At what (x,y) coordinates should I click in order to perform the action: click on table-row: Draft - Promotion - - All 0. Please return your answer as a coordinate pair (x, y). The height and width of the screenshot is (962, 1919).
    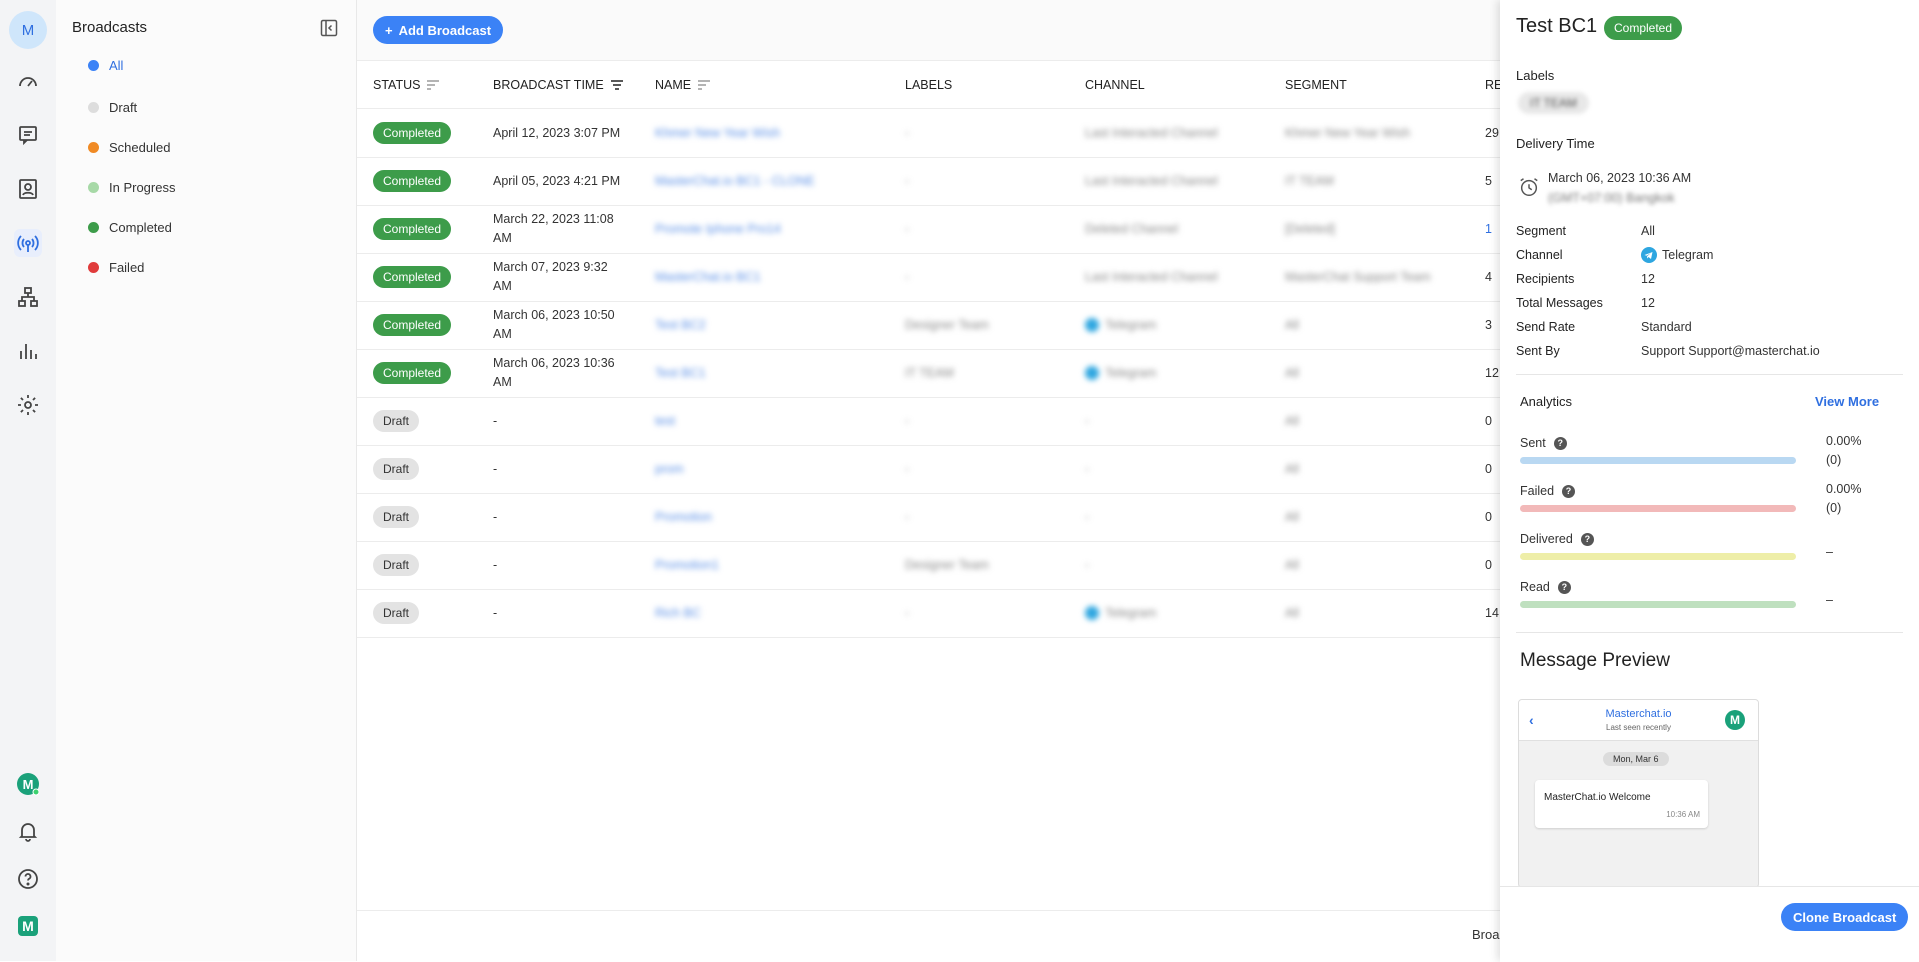
    Looking at the image, I should click on (928, 517).